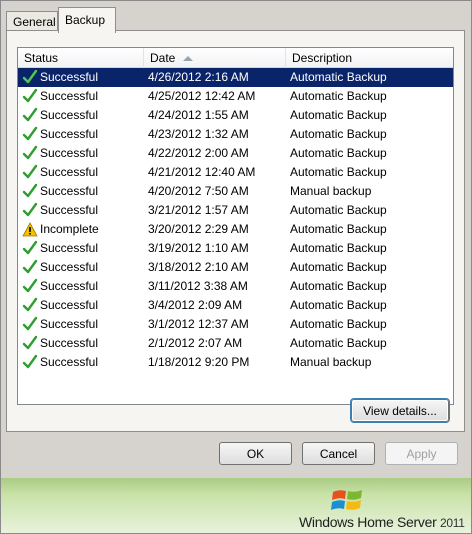 This screenshot has width=472, height=534. I want to click on date-cell: 3/4/2012 2:09 AM, so click(195, 305).